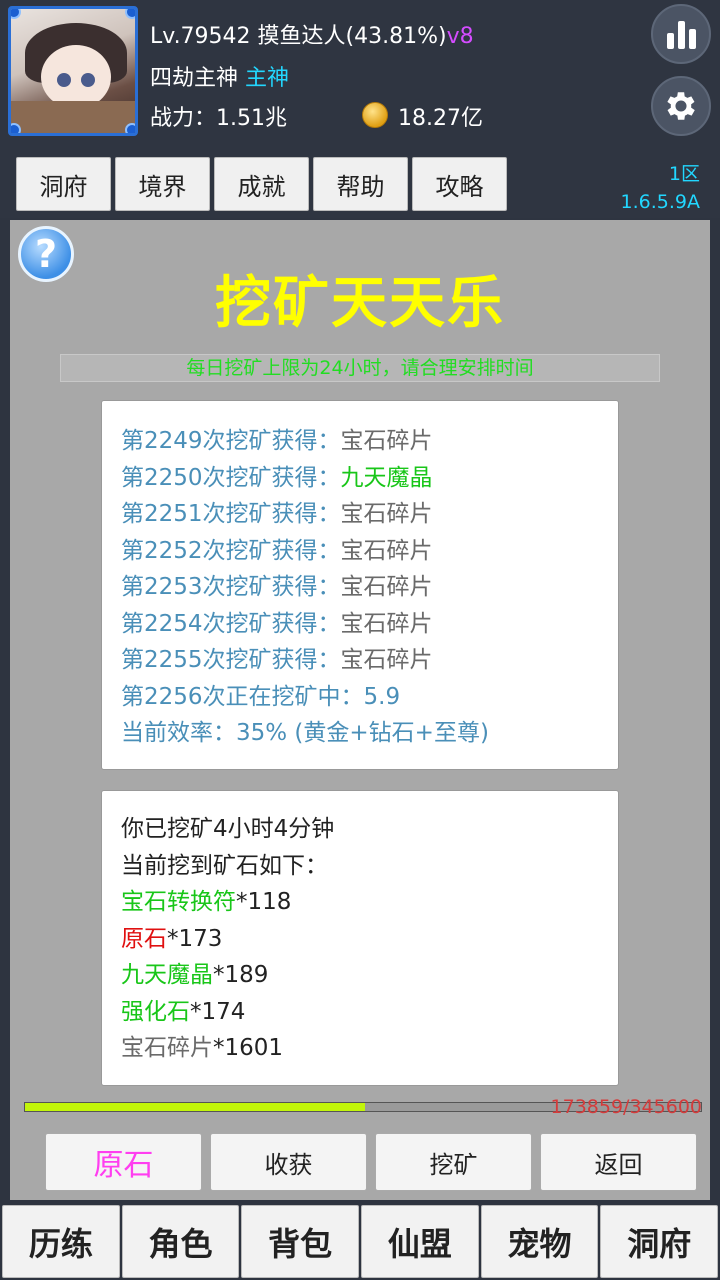  What do you see at coordinates (277, 441) in the screenshot?
I see `log-line: 第2249次挖矿获得：宝石碎片` at bounding box center [277, 441].